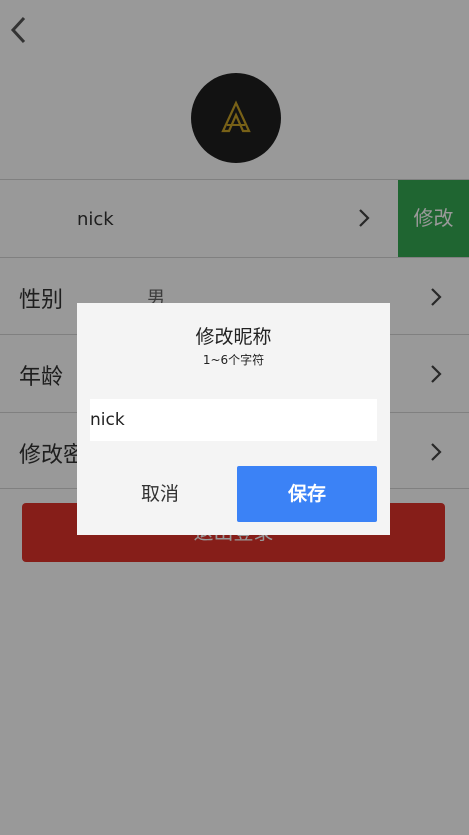 The height and width of the screenshot is (835, 469). I want to click on save-button: 保存, so click(307, 494).